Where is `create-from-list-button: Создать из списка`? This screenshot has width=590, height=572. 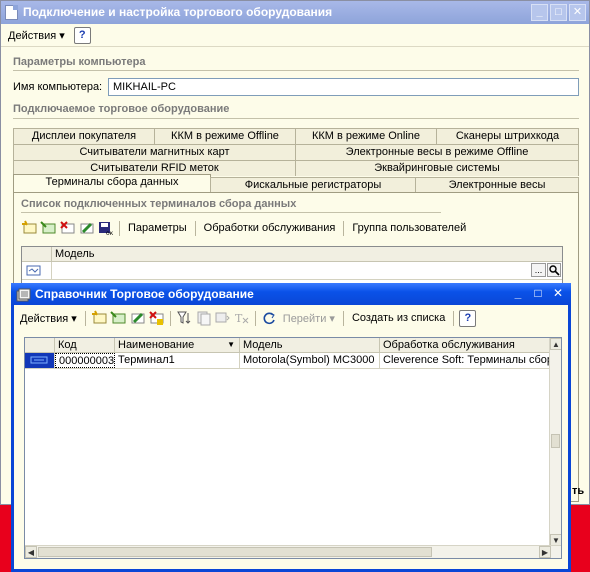 create-from-list-button: Создать из списка is located at coordinates (398, 318).